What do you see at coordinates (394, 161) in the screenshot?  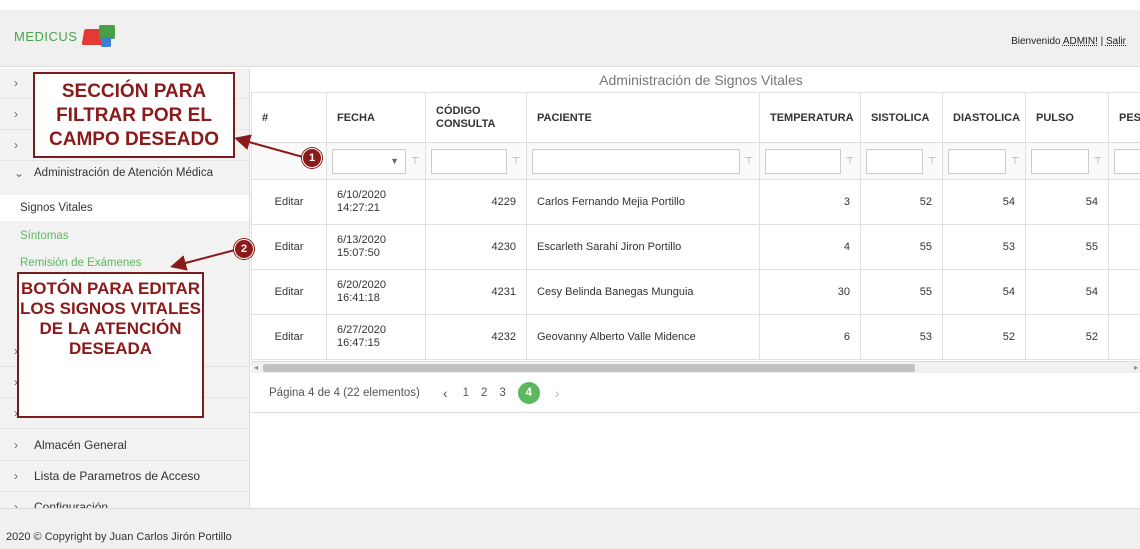 I see `dropdown-arrow-icon: ▼` at bounding box center [394, 161].